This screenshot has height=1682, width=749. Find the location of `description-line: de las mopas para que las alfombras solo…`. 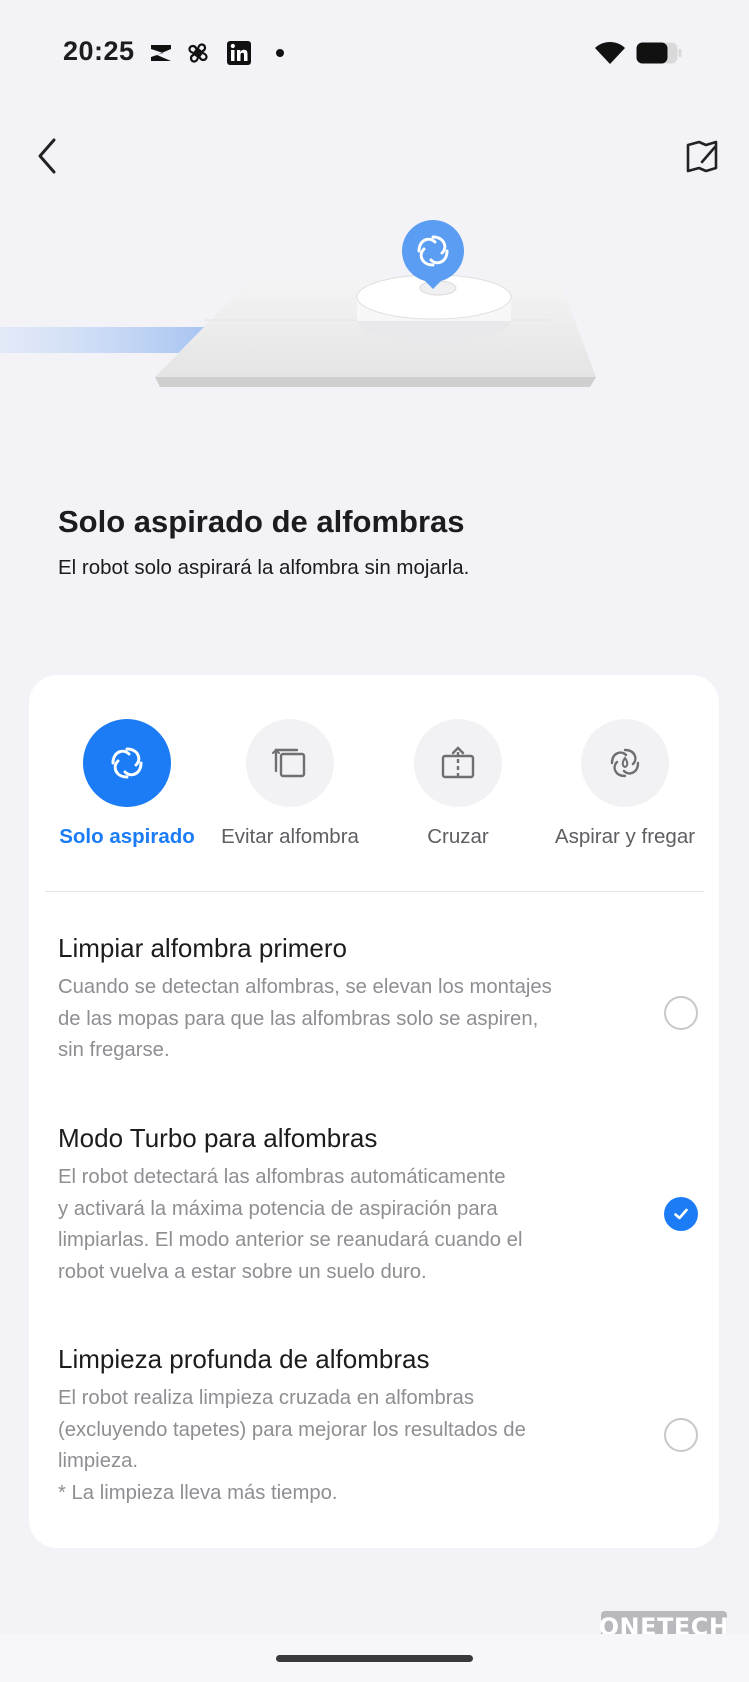

description-line: de las mopas para que las alfombras solo… is located at coordinates (298, 1018).